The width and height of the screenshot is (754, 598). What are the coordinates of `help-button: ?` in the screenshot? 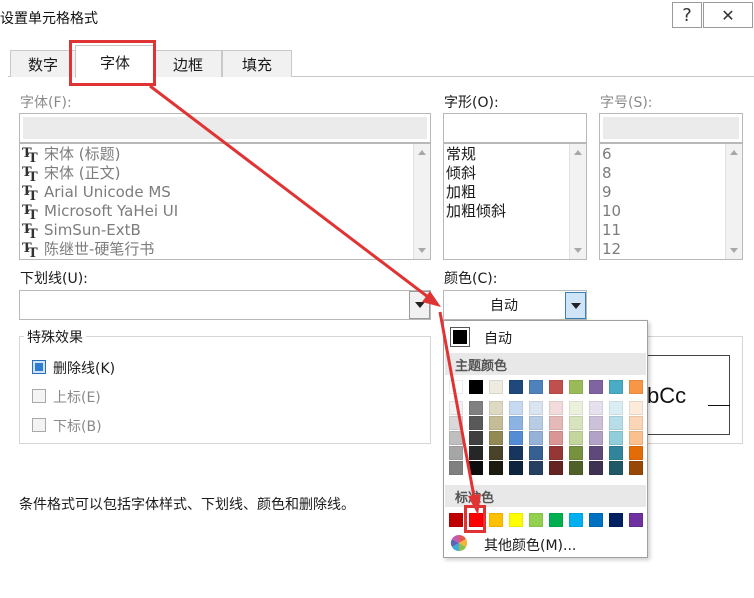 It's located at (687, 15).